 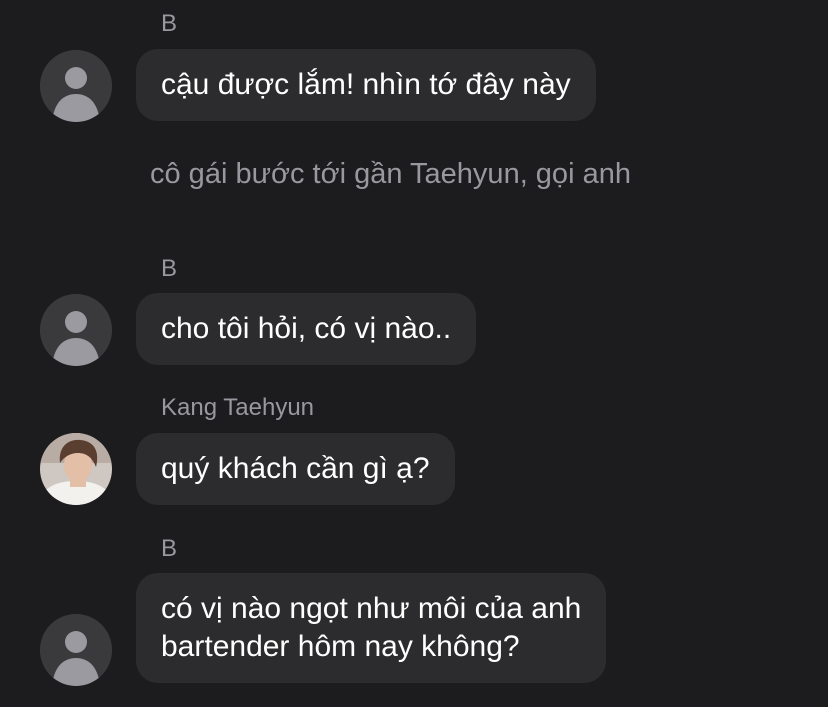 What do you see at coordinates (371, 608) in the screenshot?
I see `message-text-line: có vị nào ngọt như môi của anh` at bounding box center [371, 608].